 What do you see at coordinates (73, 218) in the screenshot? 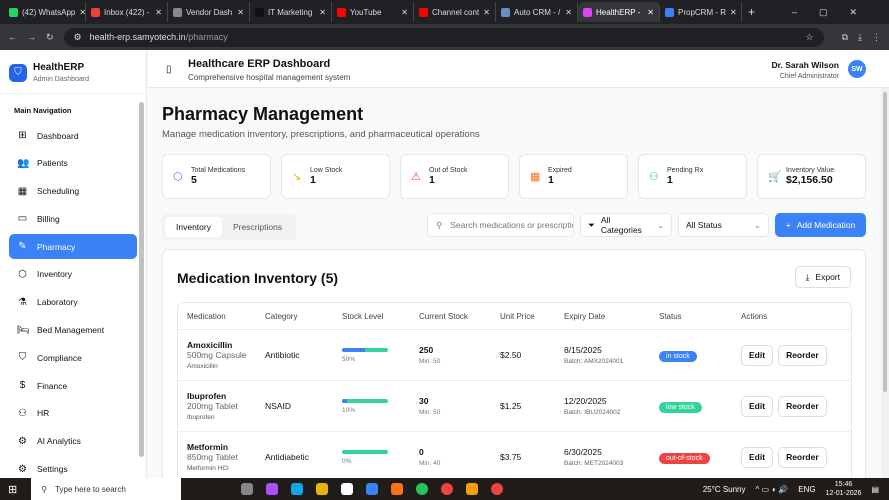
I see `sidebar-item-billing: ▭ Billing` at bounding box center [73, 218].